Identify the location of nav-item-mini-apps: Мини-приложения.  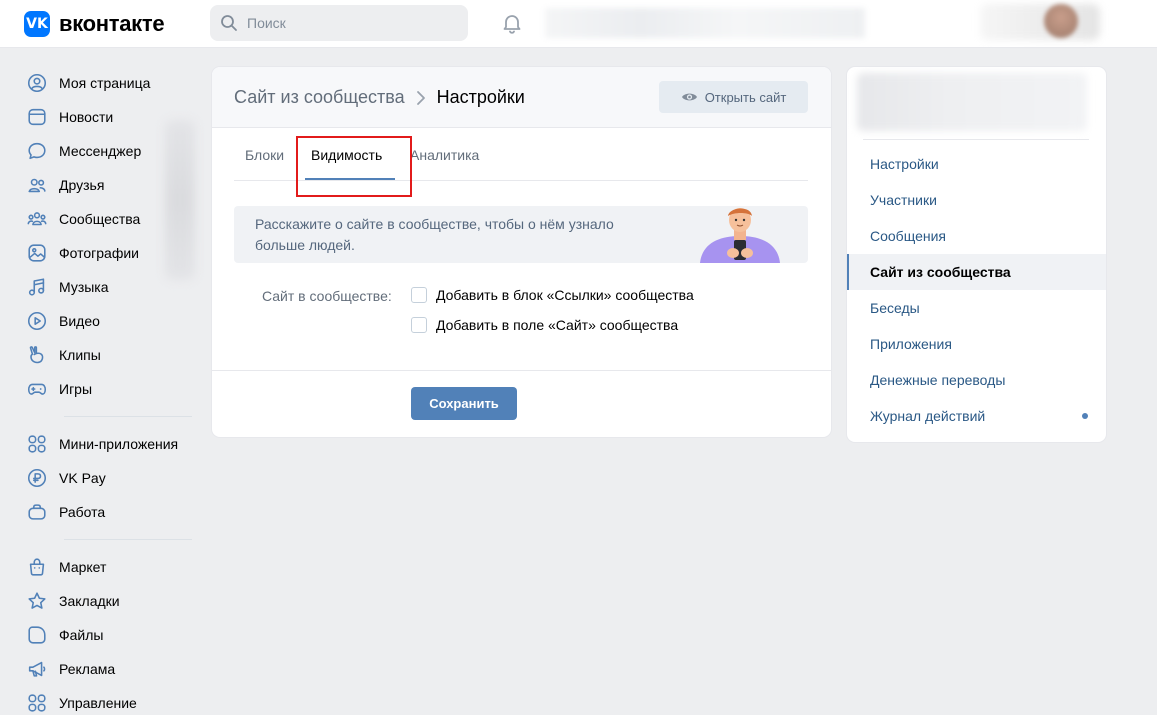
(109, 444).